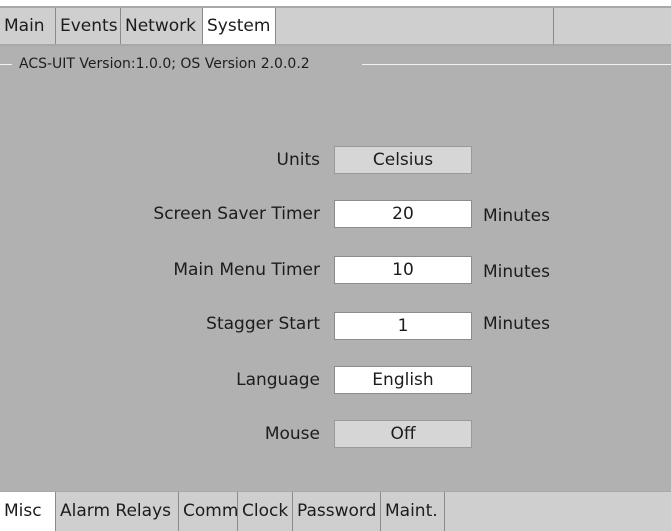 Image resolution: width=671 pixels, height=531 pixels. Describe the element at coordinates (28, 511) in the screenshot. I see `tab-misc: Misc` at that location.